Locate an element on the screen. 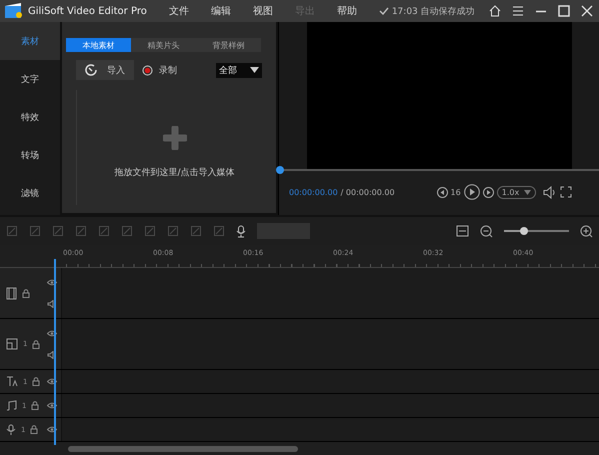 The height and width of the screenshot is (455, 599). maximize-icon is located at coordinates (564, 11).